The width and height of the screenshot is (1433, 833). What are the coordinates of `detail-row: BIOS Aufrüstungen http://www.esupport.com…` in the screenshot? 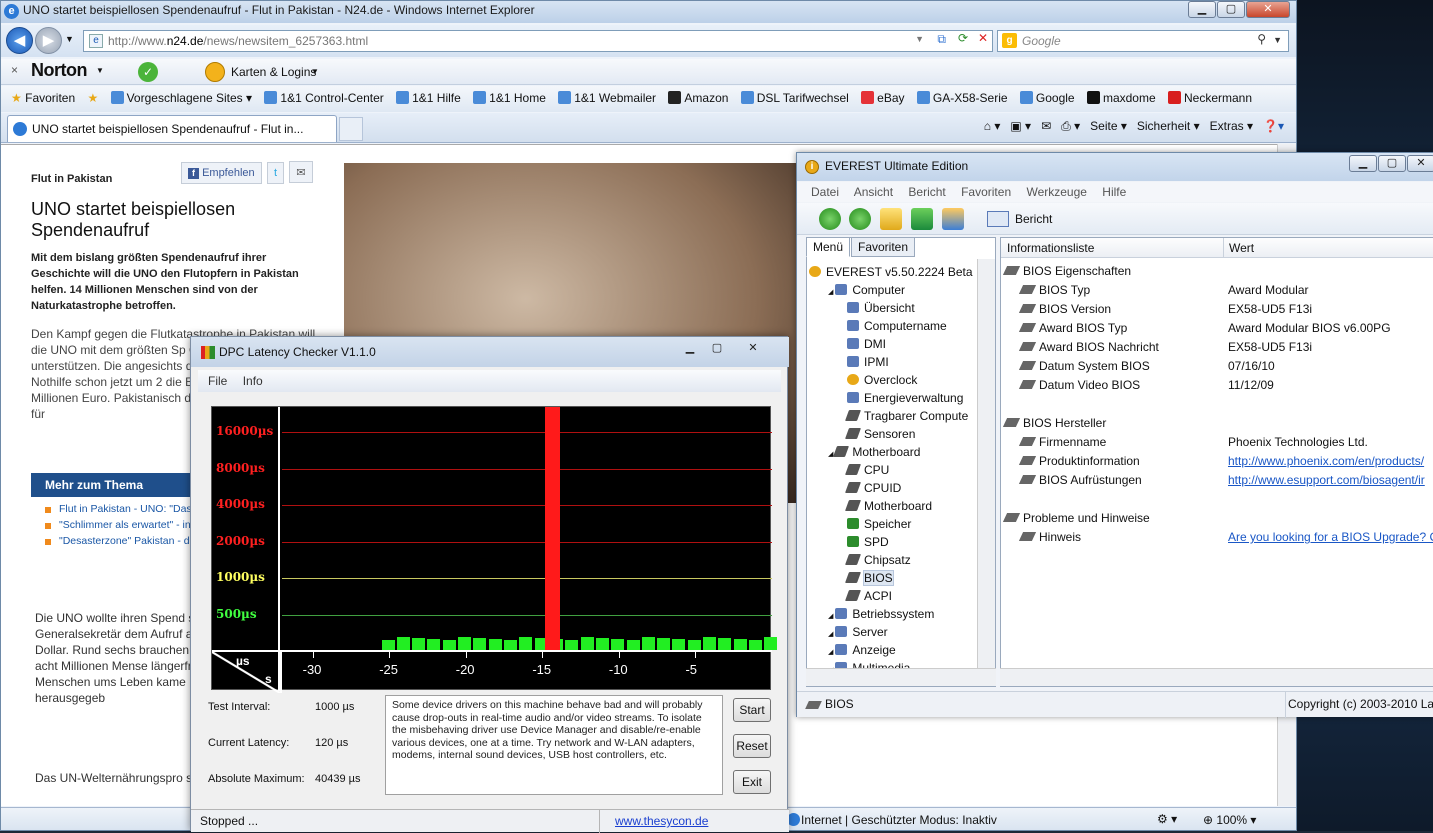 It's located at (1219, 480).